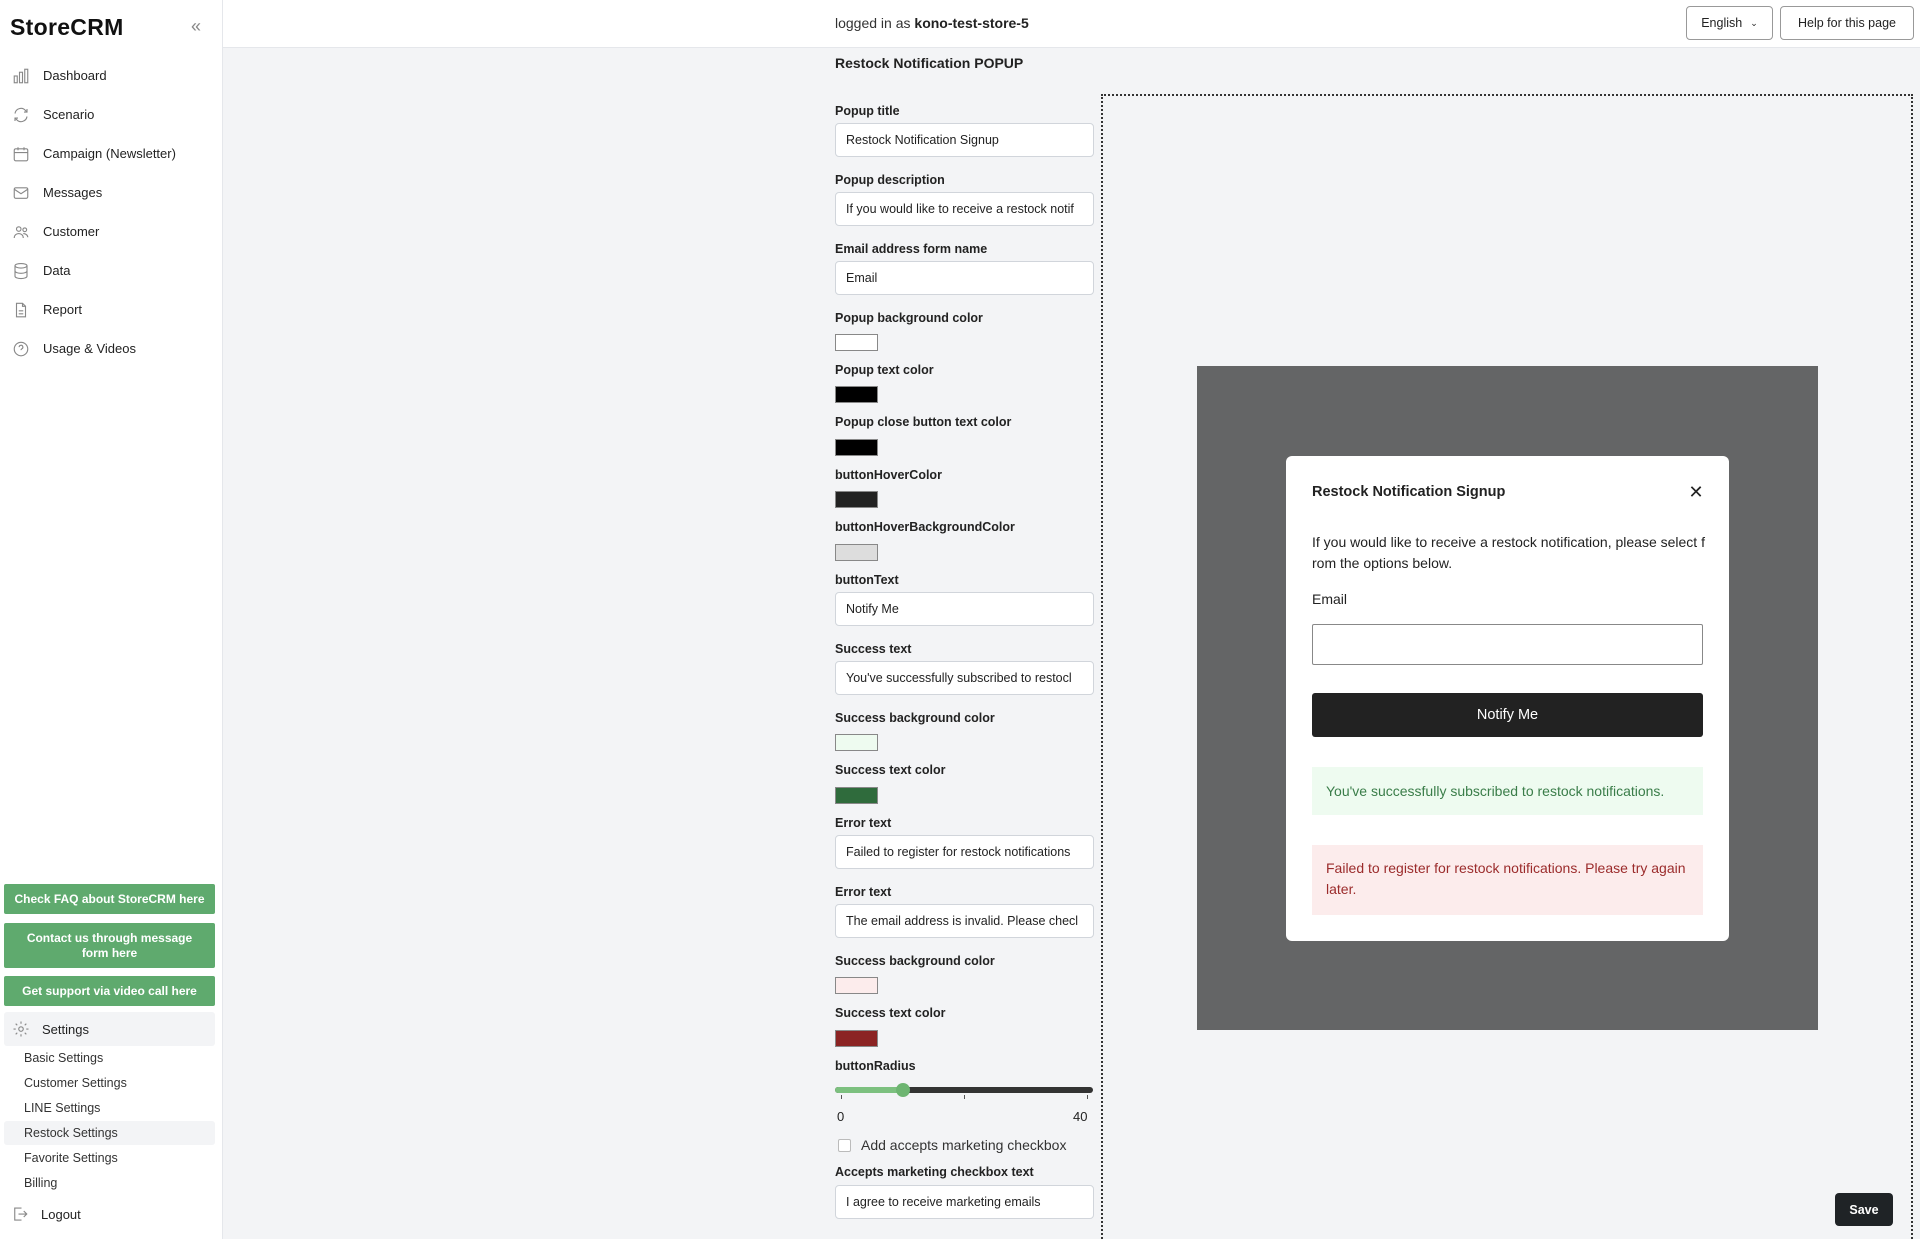 Image resolution: width=1920 pixels, height=1239 pixels. I want to click on sidebar-item-label: Report, so click(63, 309).